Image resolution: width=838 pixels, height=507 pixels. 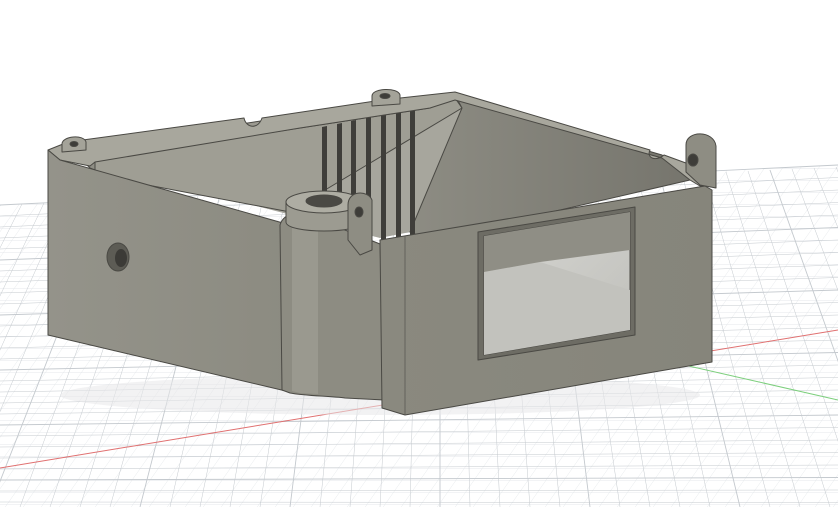 I want to click on side-hole, so click(x=118, y=257).